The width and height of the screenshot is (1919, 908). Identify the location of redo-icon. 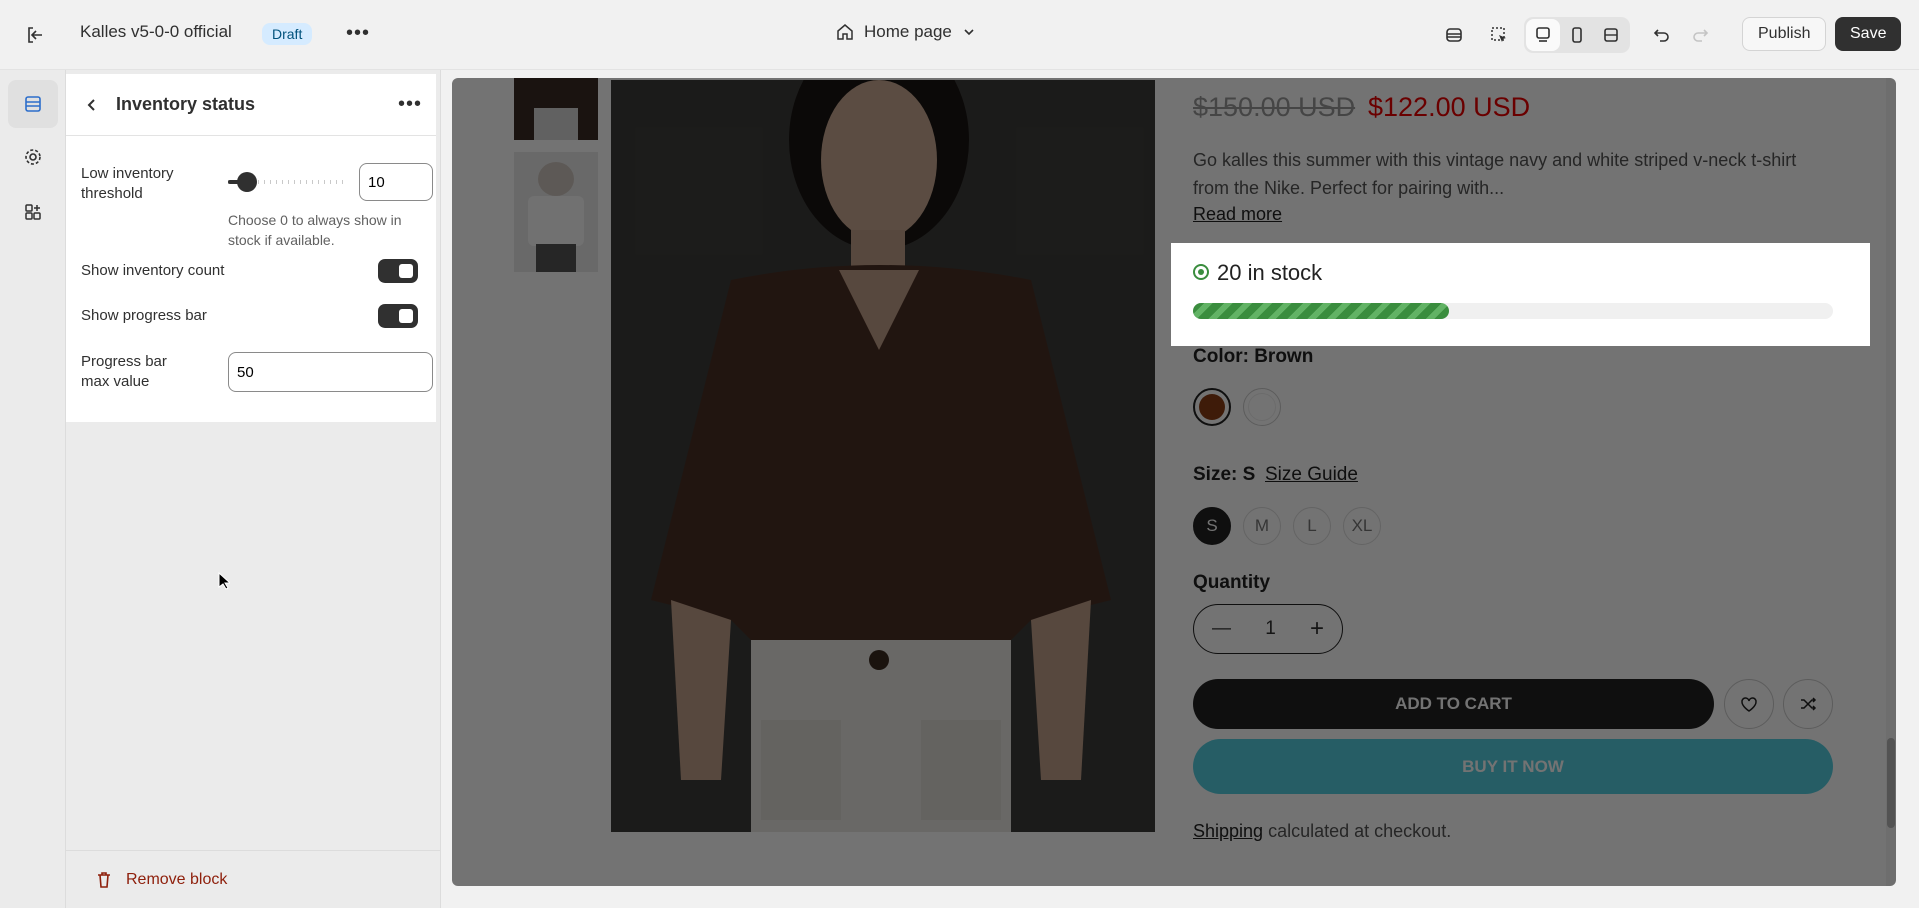
(1700, 35).